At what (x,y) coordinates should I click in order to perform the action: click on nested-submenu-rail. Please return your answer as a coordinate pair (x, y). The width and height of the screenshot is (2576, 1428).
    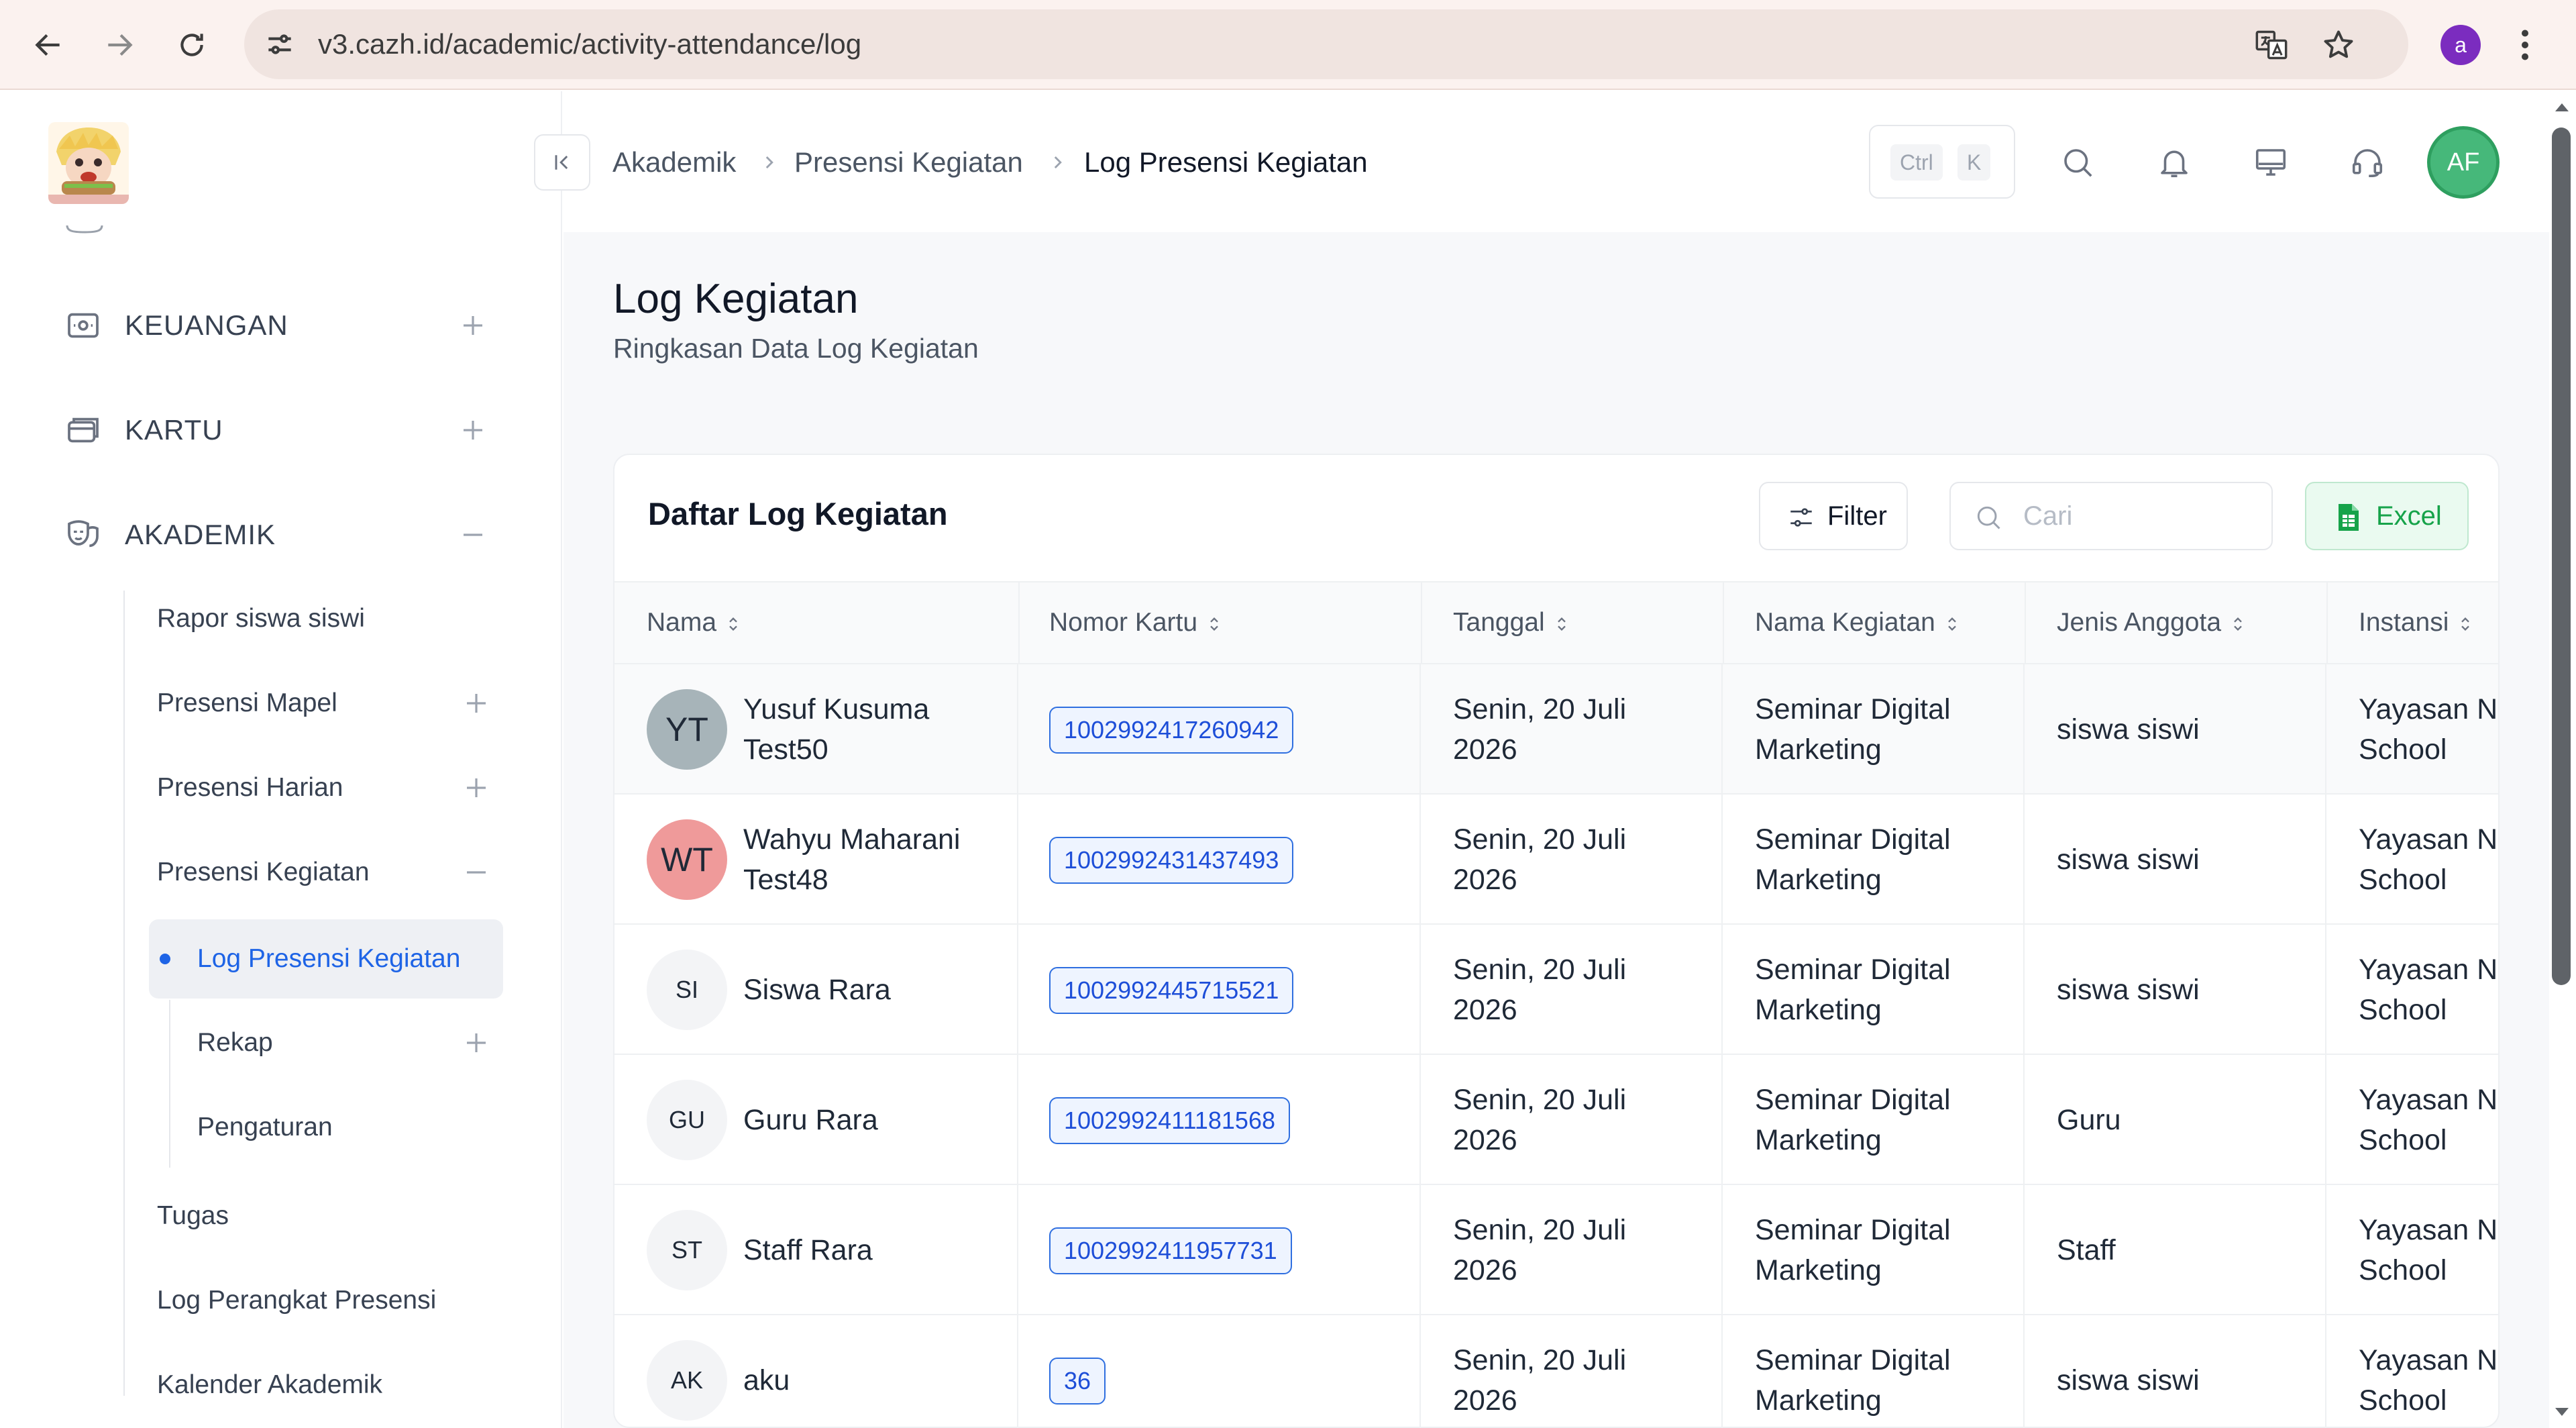
    Looking at the image, I should click on (169, 1084).